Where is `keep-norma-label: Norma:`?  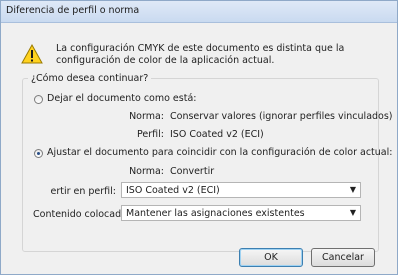 keep-norma-label: Norma: is located at coordinates (146, 116).